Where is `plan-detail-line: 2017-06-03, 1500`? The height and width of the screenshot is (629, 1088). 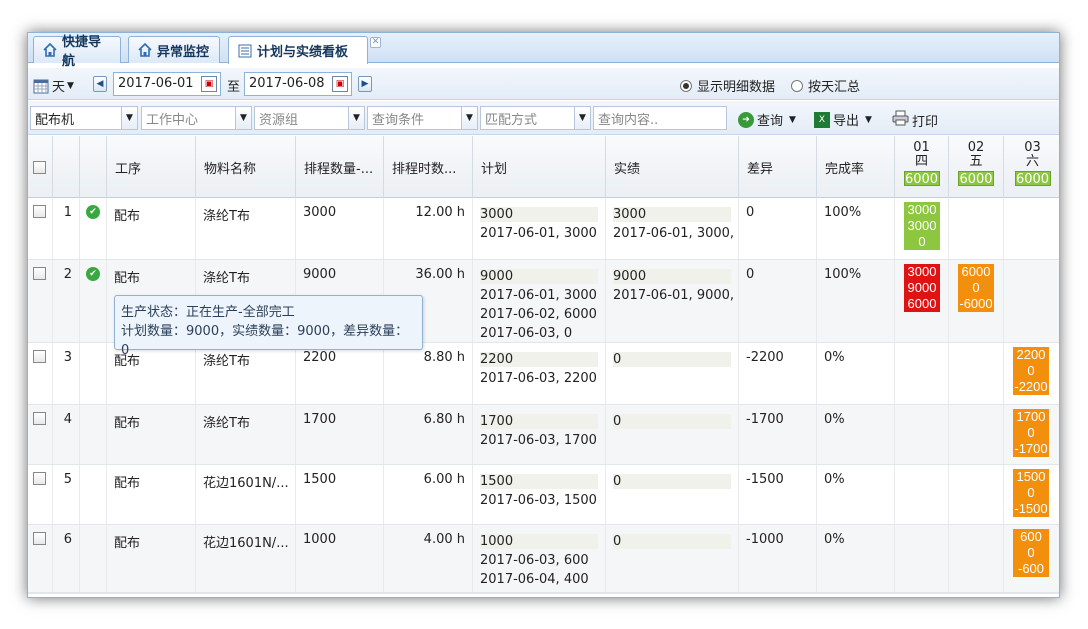
plan-detail-line: 2017-06-03, 1500 is located at coordinates (538, 500).